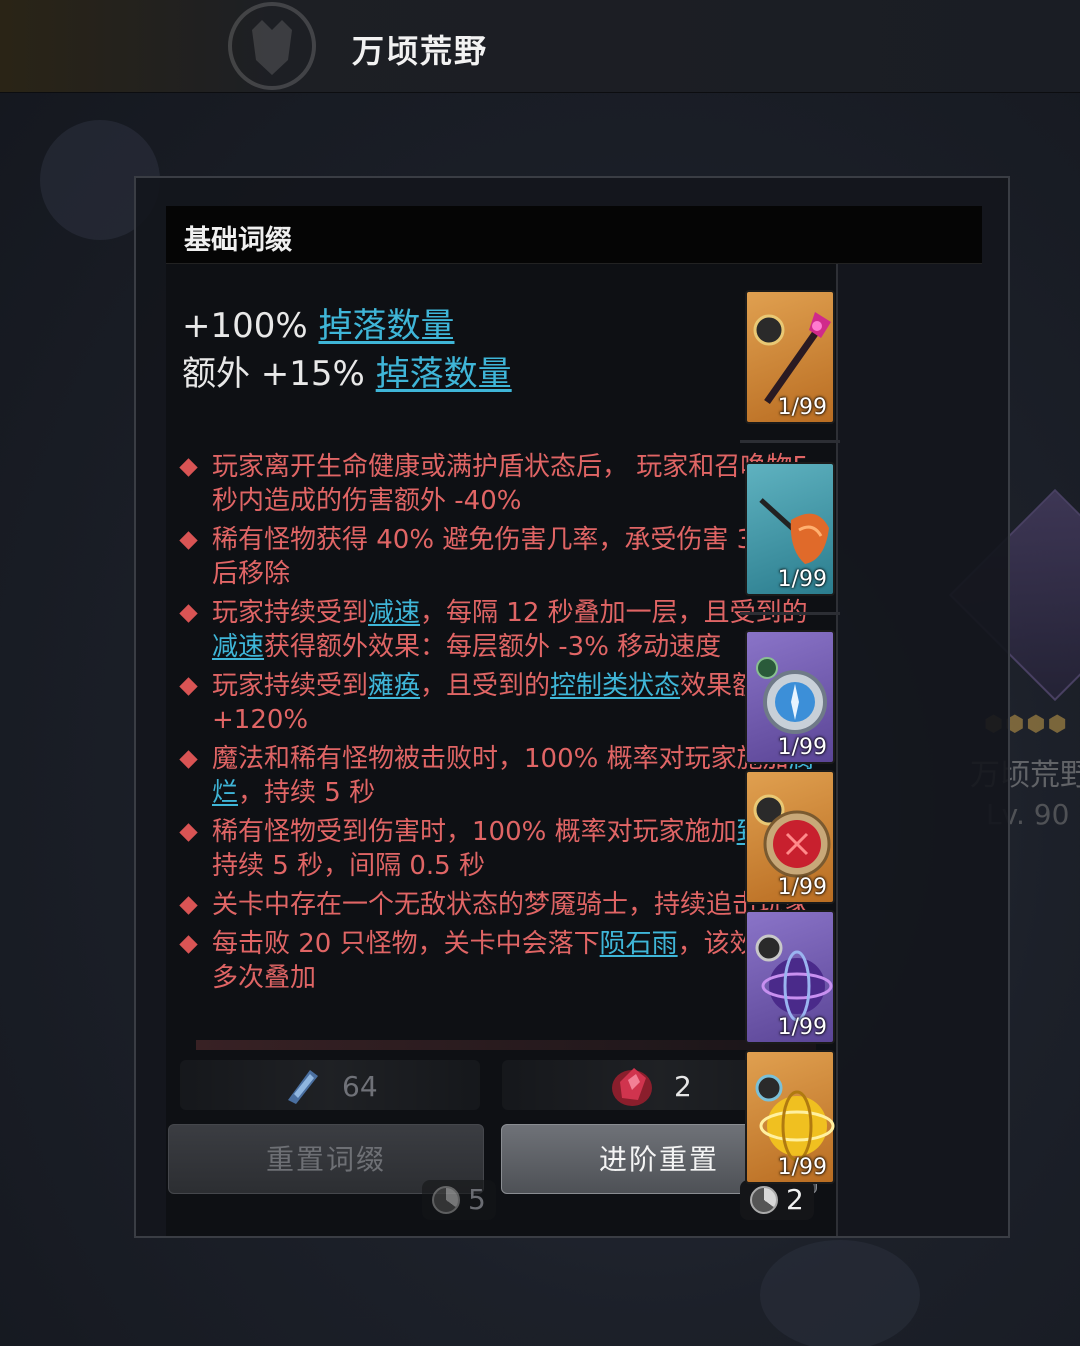 This screenshot has height=1346, width=1080. What do you see at coordinates (303, 1087) in the screenshot?
I see `blue-crystal-icon` at bounding box center [303, 1087].